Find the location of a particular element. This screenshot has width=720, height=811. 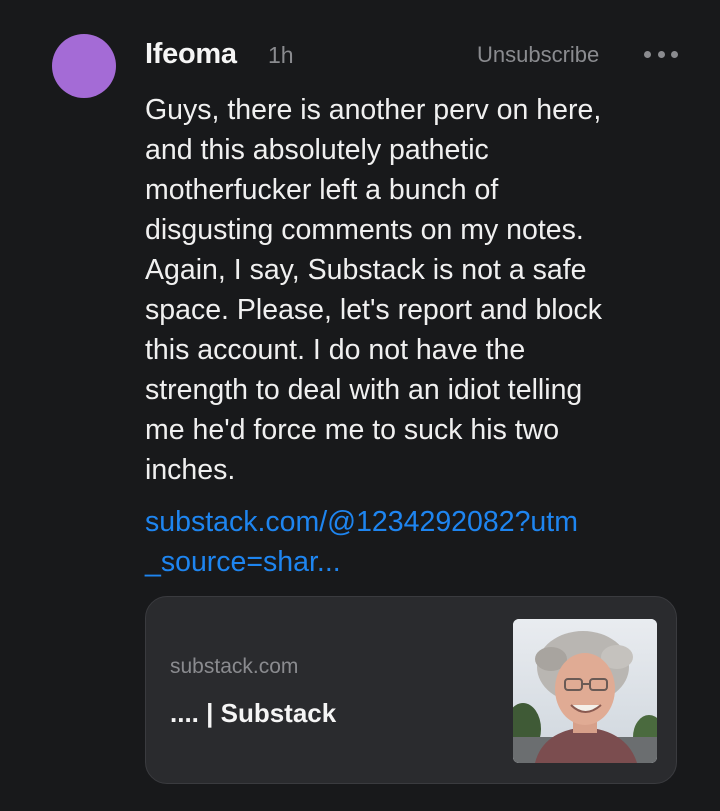

unsubscribe-button: Unsubscribe is located at coordinates (538, 55).